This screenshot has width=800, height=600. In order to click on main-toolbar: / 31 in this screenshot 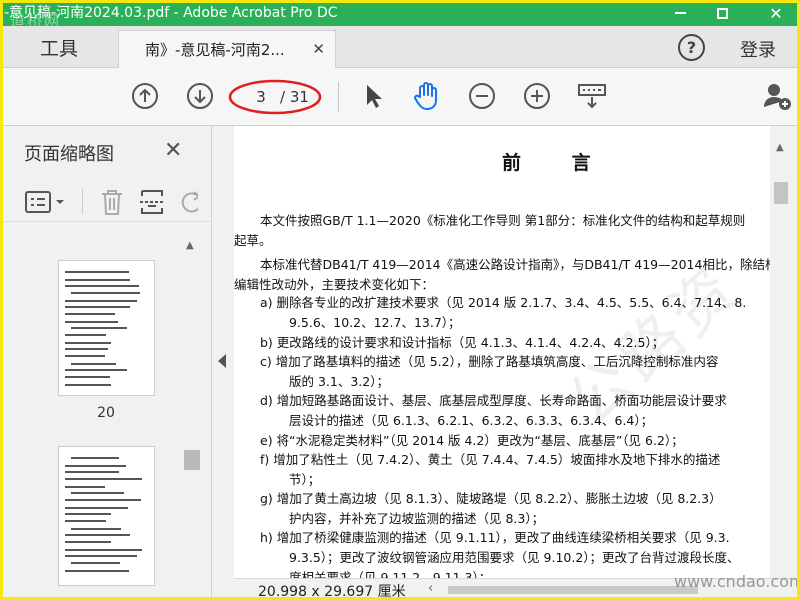, I will do `click(400, 97)`.